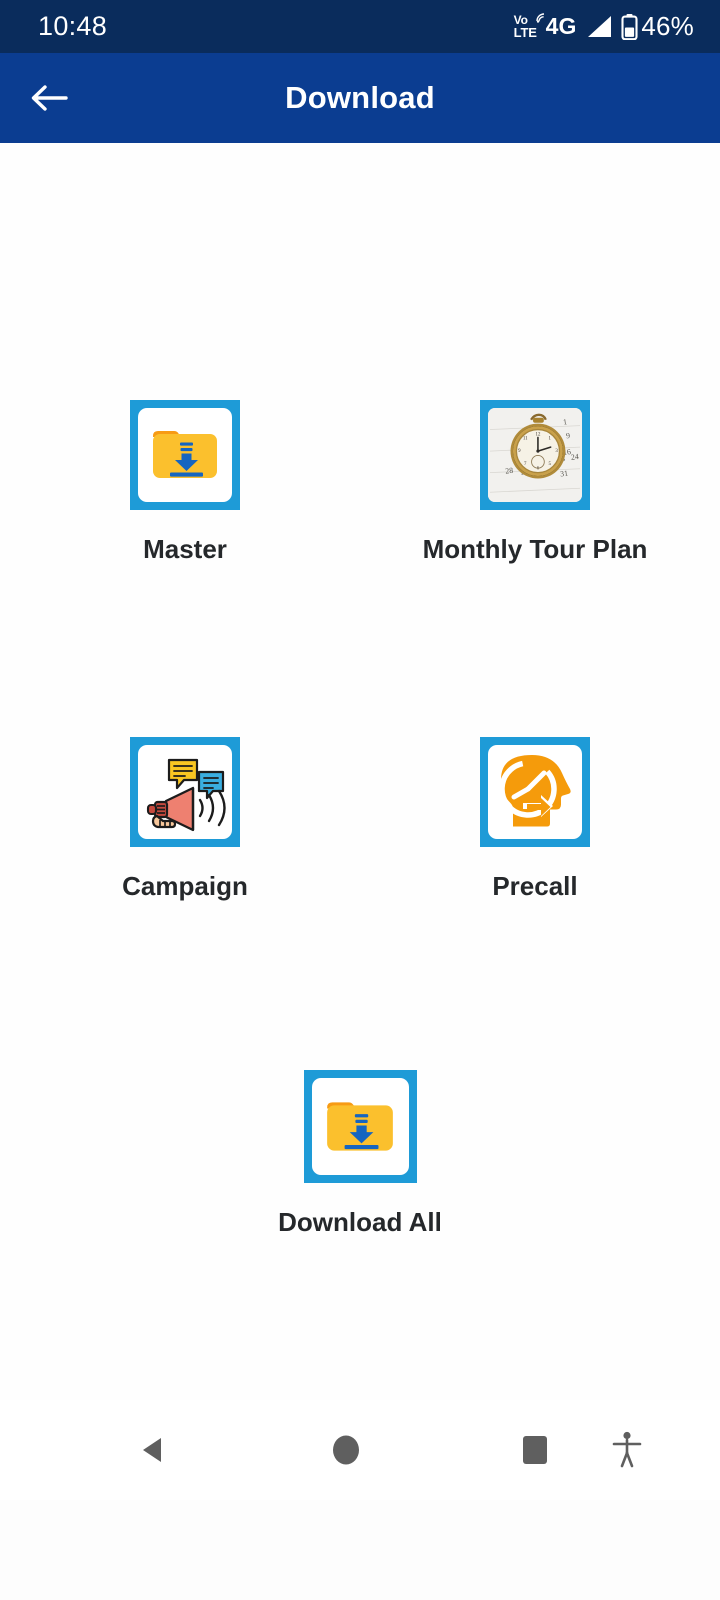 Image resolution: width=720 pixels, height=1600 pixels. I want to click on accessibility-person-icon, so click(627, 1449).